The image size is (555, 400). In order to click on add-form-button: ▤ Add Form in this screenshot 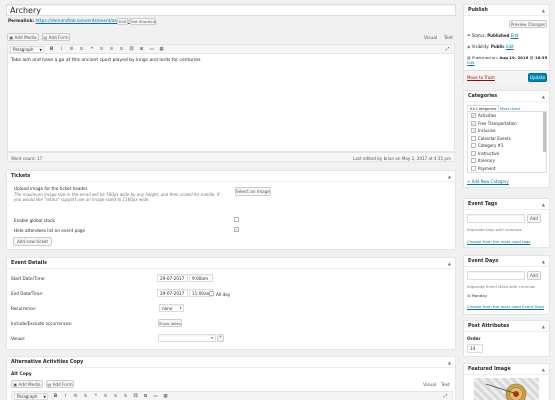, I will do `click(56, 37)`.